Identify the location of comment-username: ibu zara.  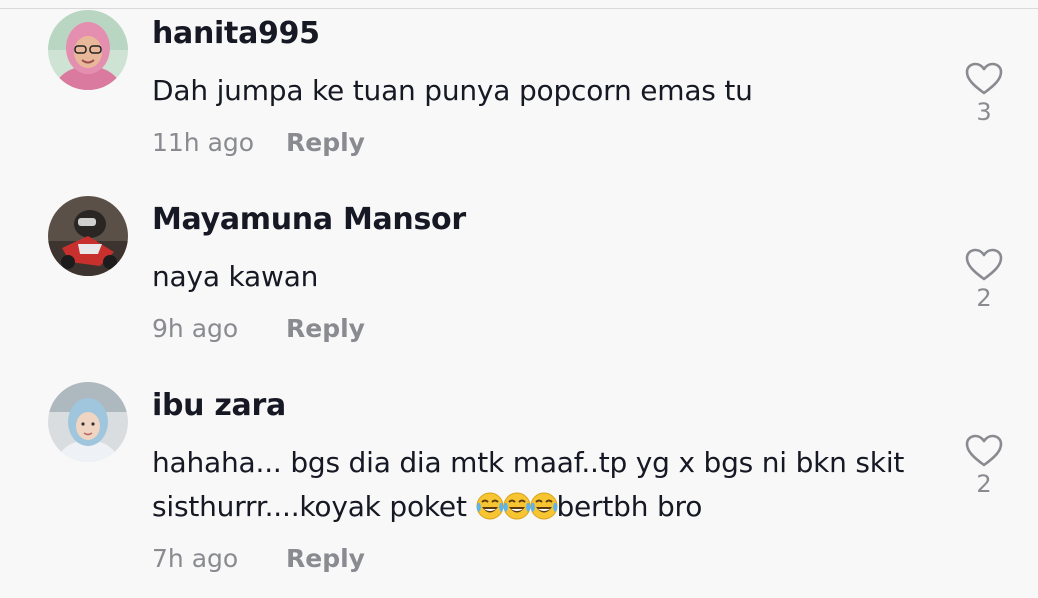
(219, 405).